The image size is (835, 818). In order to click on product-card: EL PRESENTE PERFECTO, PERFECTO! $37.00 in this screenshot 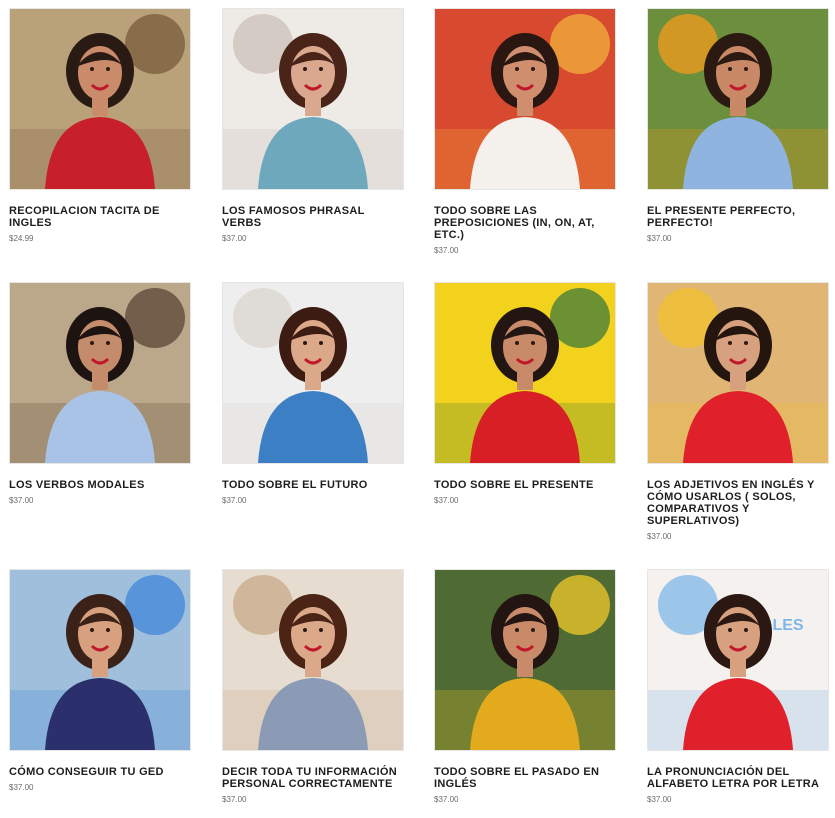, I will do `click(738, 125)`.